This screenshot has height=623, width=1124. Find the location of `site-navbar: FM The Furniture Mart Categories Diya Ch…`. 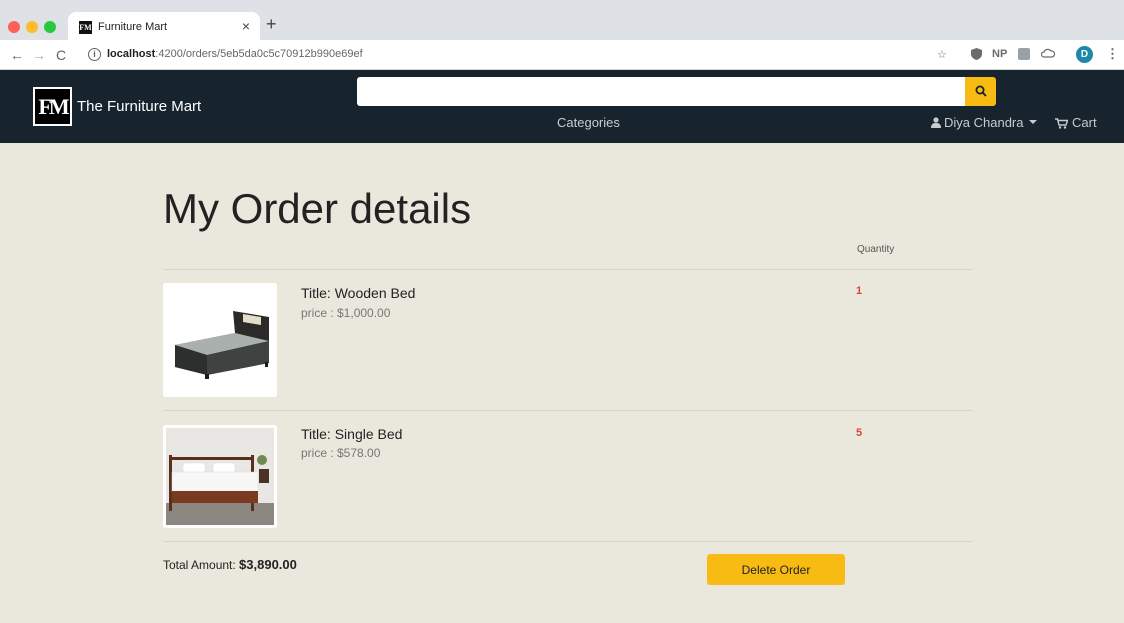

site-navbar: FM The Furniture Mart Categories Diya Ch… is located at coordinates (562, 106).